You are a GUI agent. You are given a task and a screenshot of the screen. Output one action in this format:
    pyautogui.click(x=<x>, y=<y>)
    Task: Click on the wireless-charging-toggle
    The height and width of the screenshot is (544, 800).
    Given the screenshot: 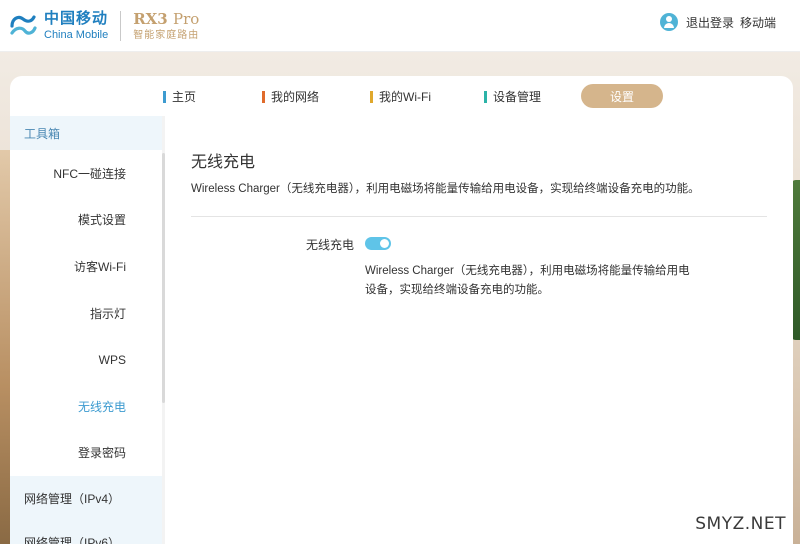 What is the action you would take?
    pyautogui.click(x=378, y=243)
    